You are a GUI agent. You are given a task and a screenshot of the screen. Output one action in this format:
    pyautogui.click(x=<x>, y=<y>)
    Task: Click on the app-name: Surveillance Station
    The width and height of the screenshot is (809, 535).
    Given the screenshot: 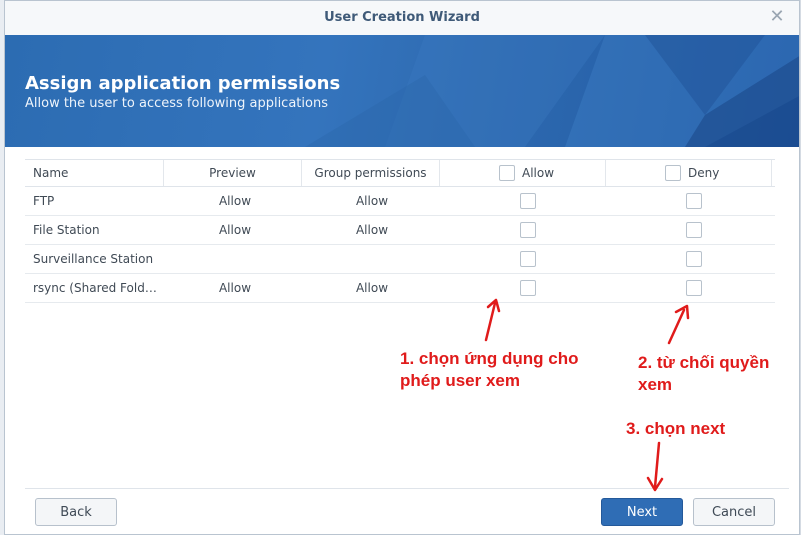 What is the action you would take?
    pyautogui.click(x=93, y=259)
    